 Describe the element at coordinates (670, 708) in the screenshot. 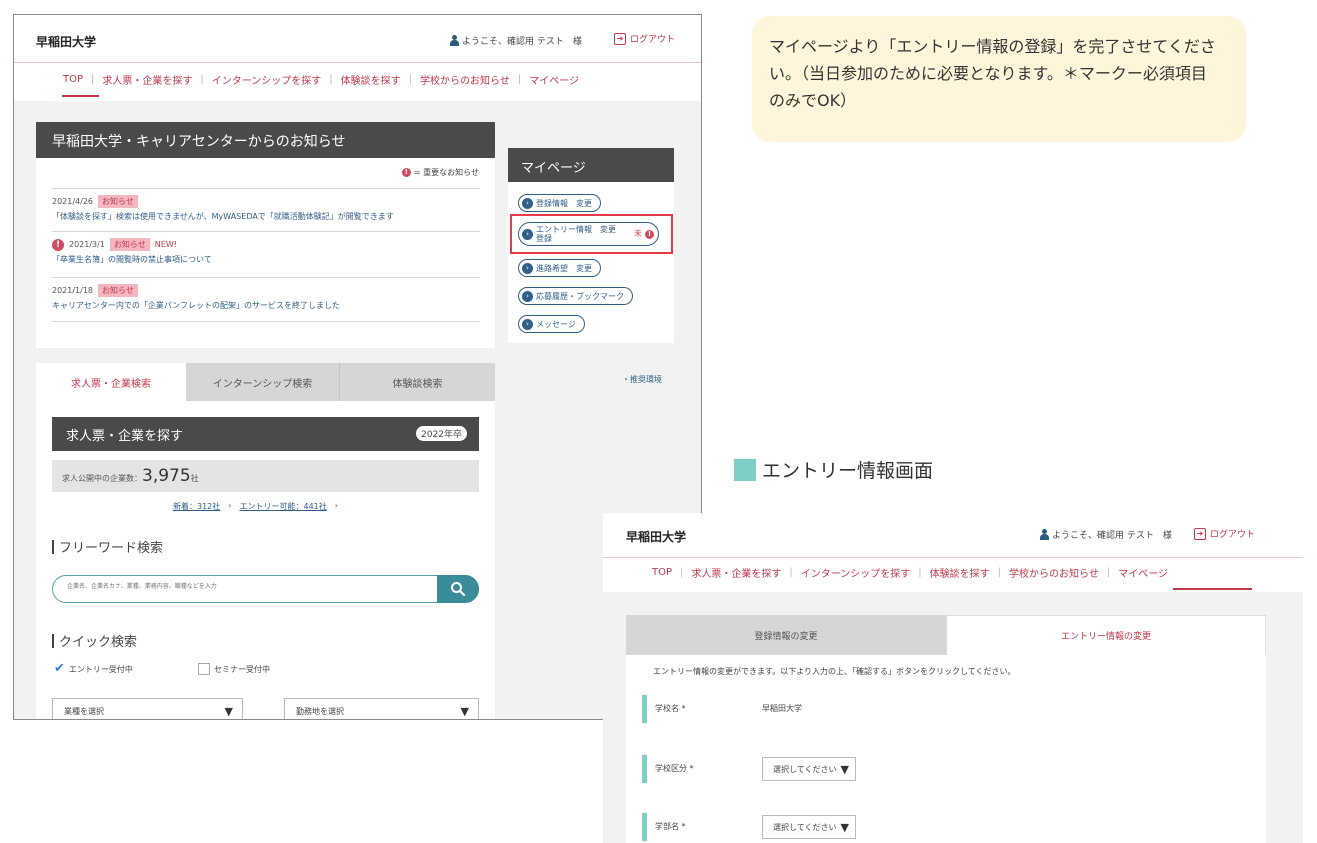

I see `school-name-label: 学校名 *` at that location.